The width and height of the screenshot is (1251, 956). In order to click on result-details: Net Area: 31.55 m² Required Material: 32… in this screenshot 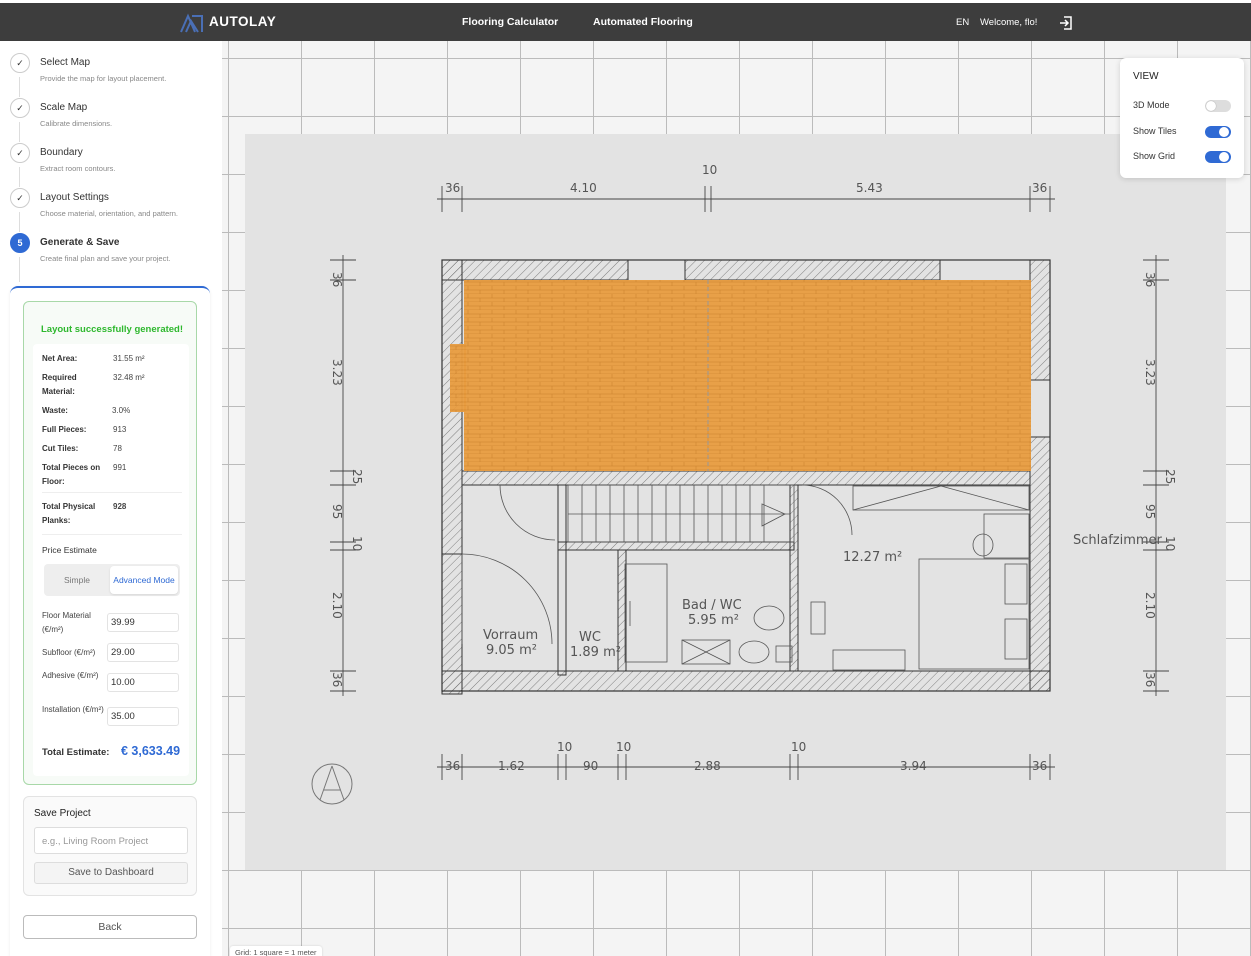, I will do `click(111, 560)`.